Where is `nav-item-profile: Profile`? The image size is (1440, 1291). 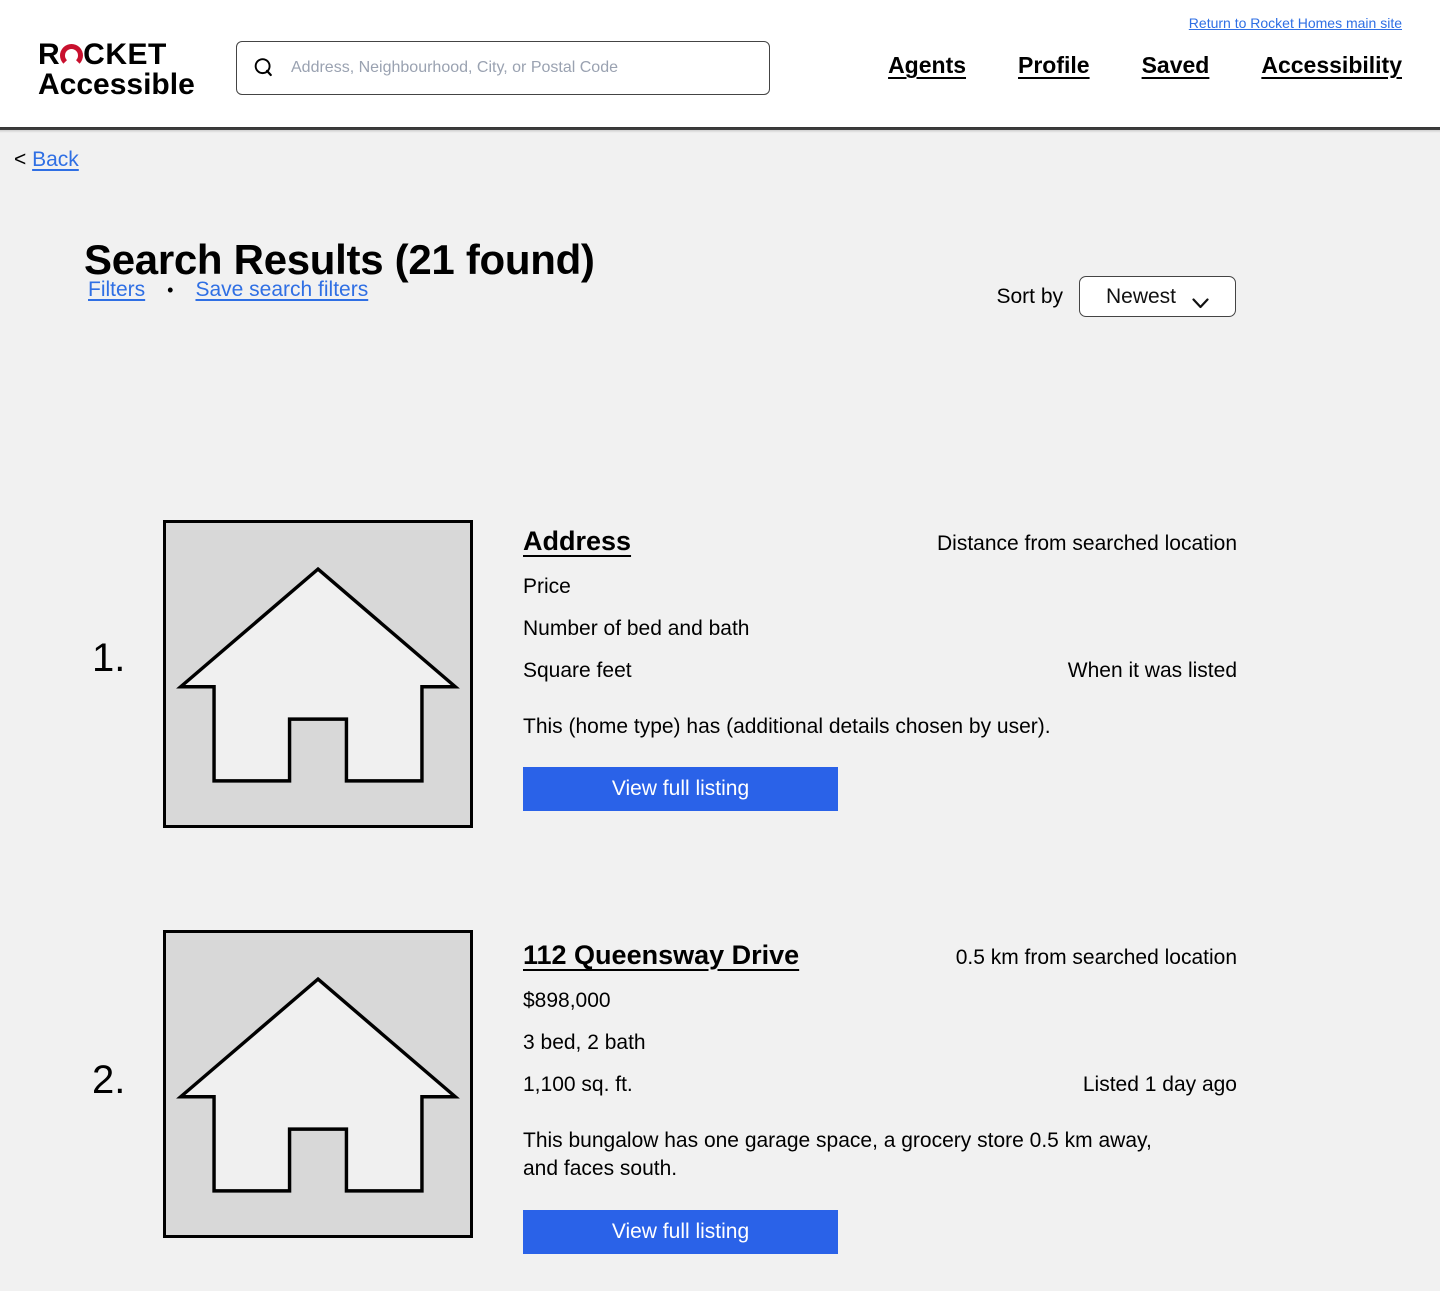
nav-item-profile: Profile is located at coordinates (1054, 65).